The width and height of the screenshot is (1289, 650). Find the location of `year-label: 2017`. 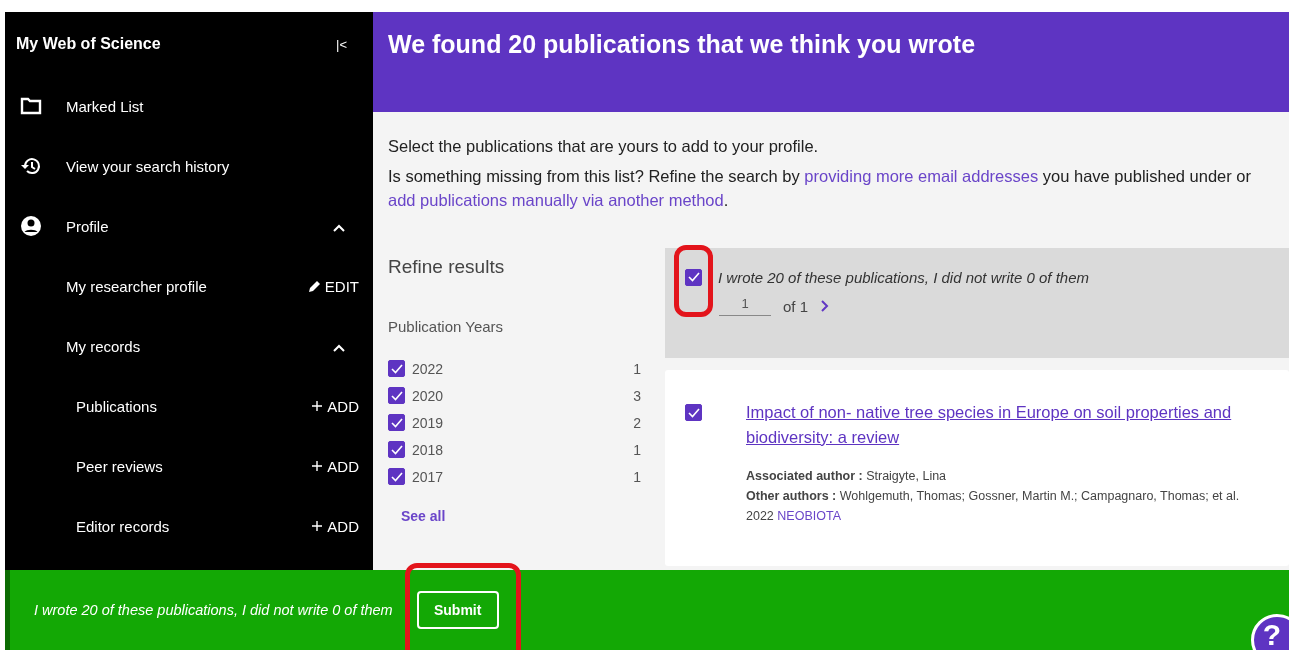

year-label: 2017 is located at coordinates (428, 476).